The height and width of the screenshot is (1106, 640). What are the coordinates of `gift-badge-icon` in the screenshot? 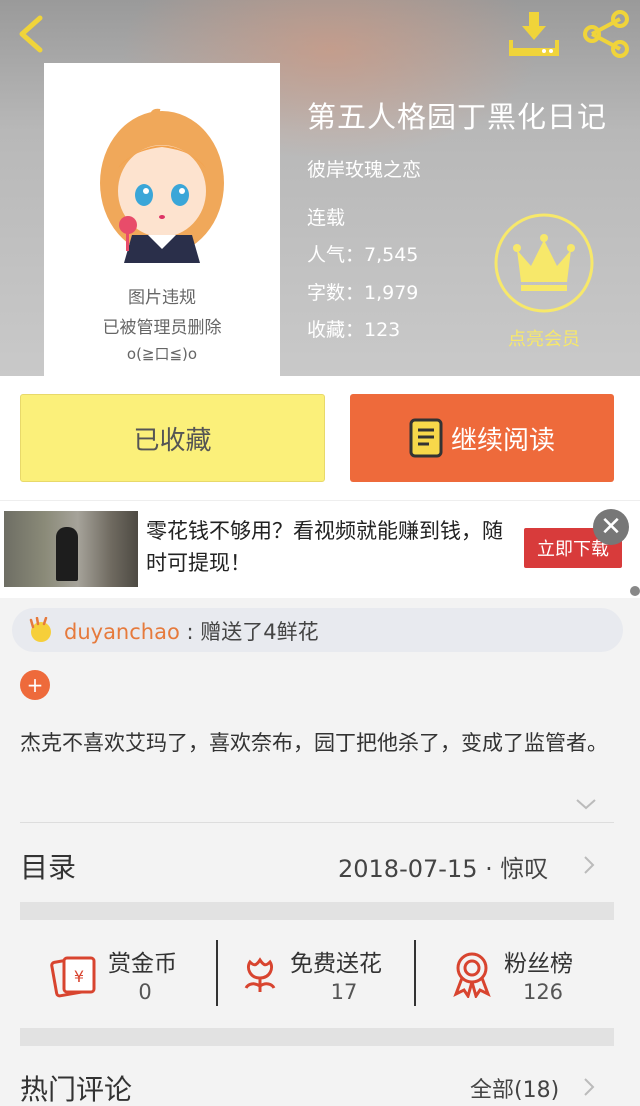 It's located at (40, 629).